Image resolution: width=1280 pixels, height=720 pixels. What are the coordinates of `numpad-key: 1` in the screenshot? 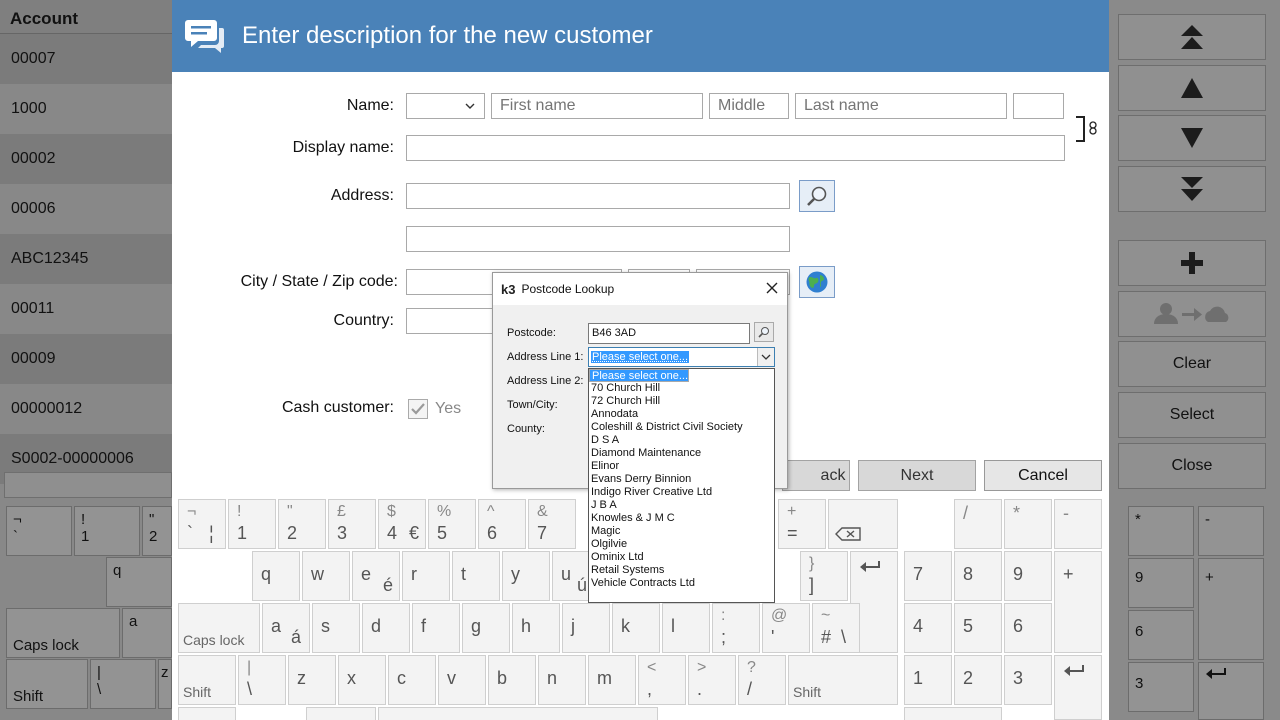 It's located at (928, 680).